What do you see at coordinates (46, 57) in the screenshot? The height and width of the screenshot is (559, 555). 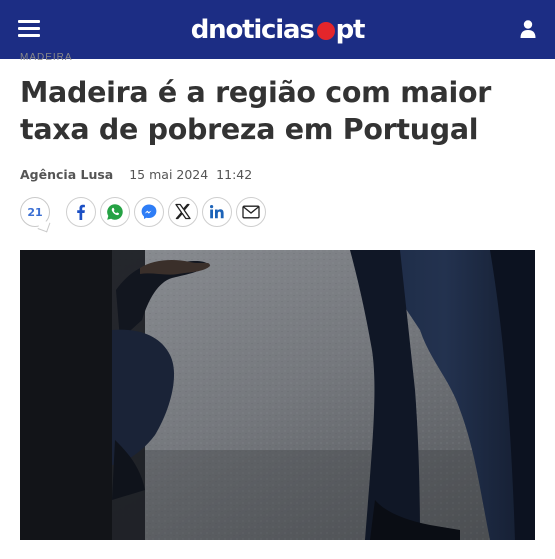 I see `section-kicker: MADEIRA` at bounding box center [46, 57].